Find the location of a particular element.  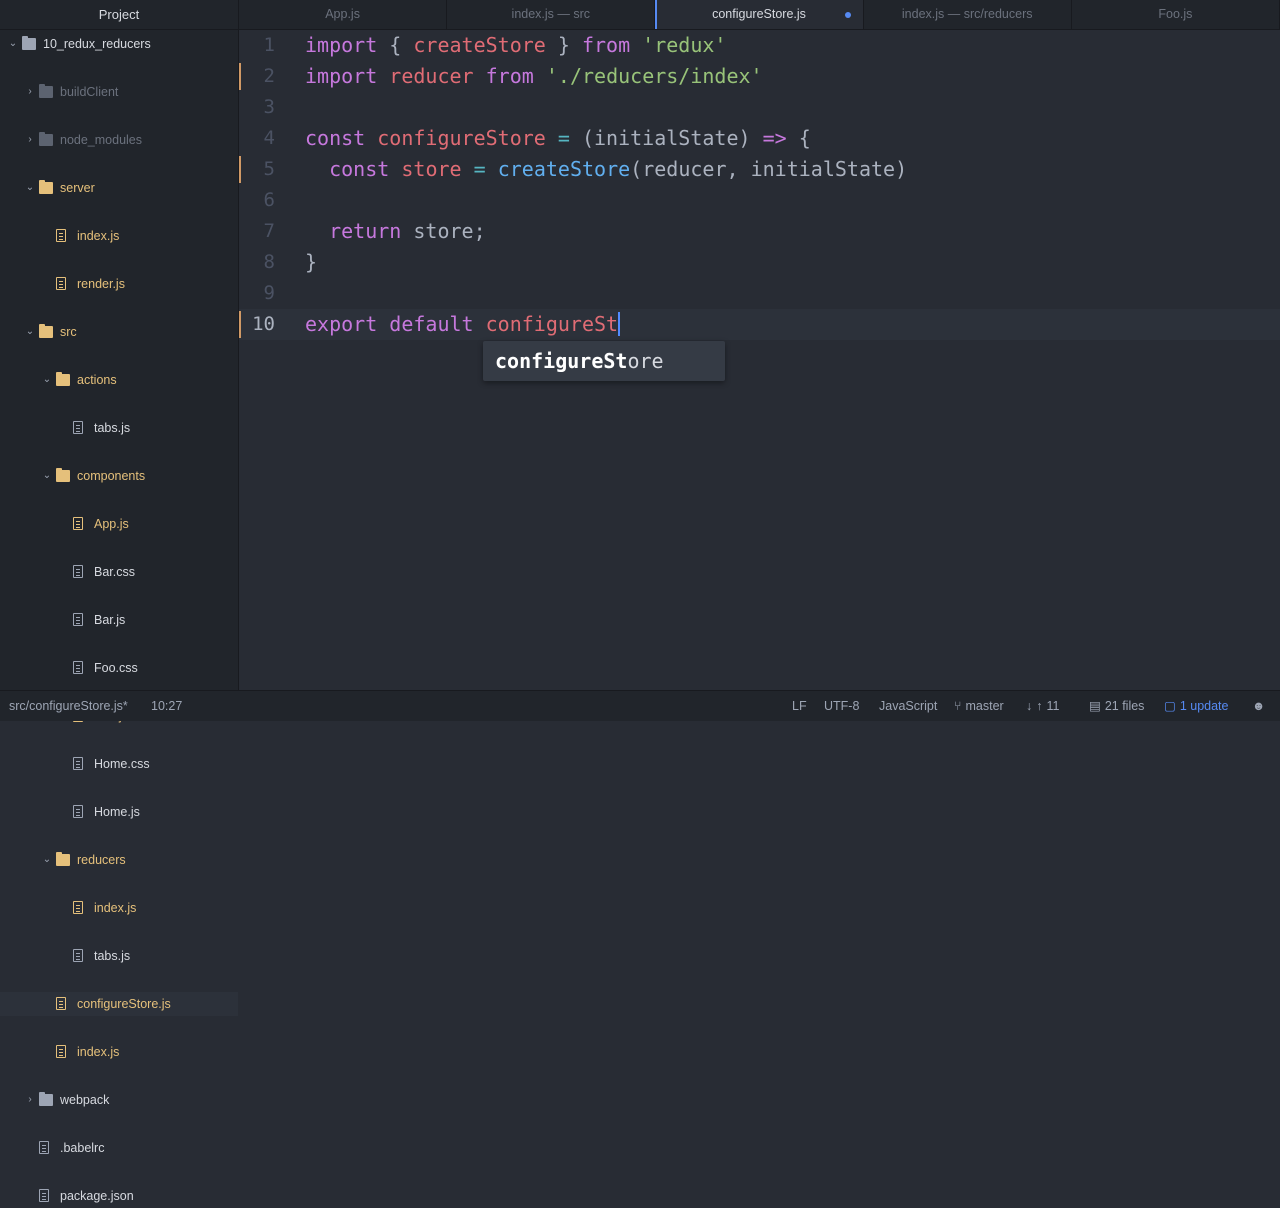

editor-tab: configureStore.js is located at coordinates (759, 14).